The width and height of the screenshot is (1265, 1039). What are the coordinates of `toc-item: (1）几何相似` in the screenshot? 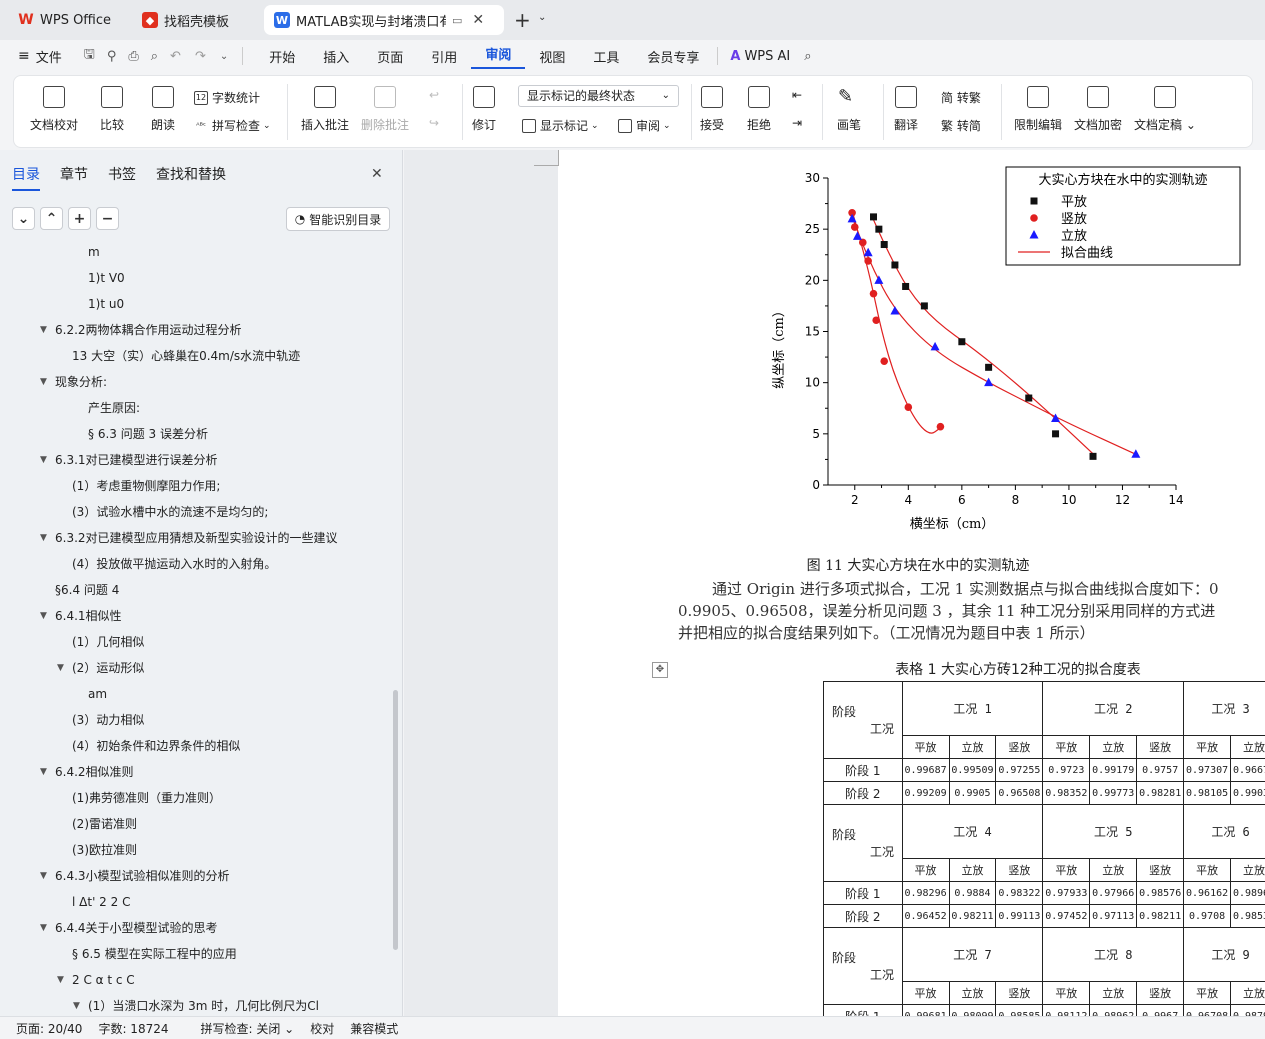 It's located at (108, 642).